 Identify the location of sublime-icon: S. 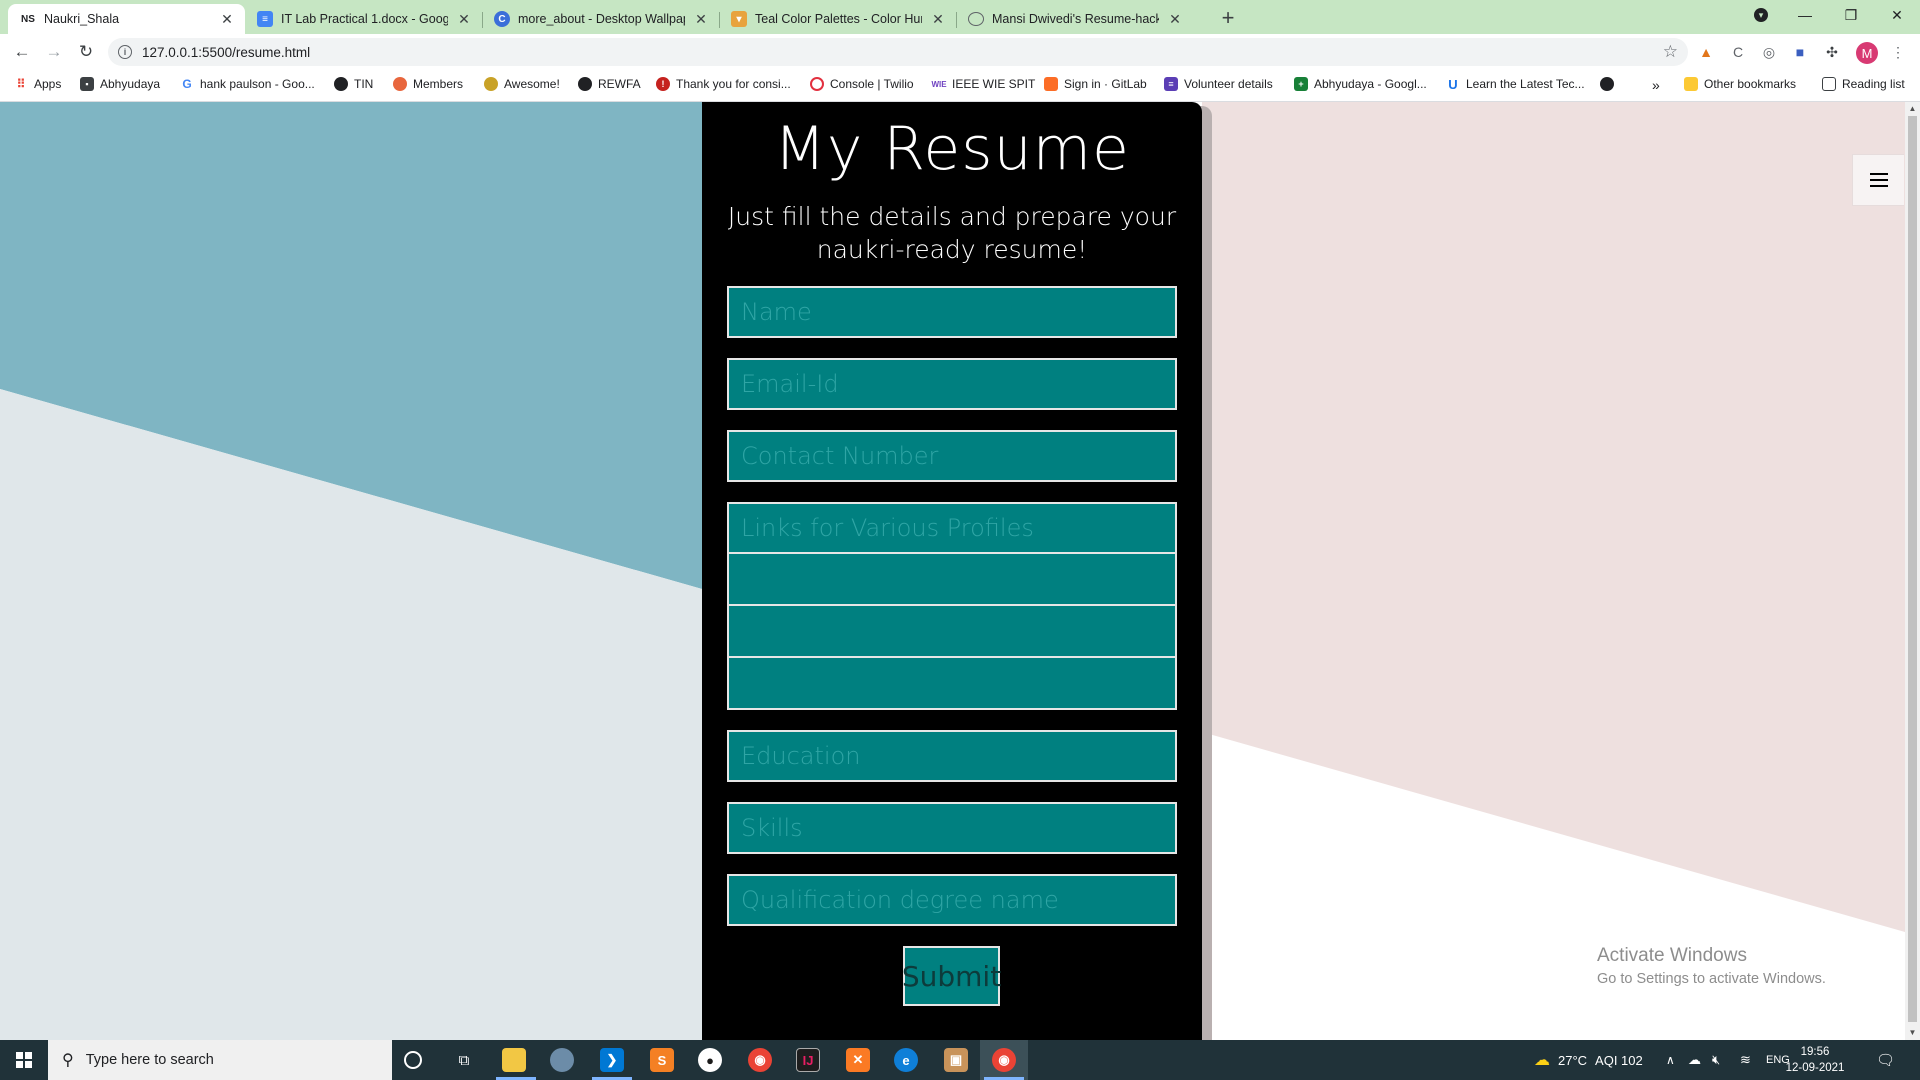
(662, 1060).